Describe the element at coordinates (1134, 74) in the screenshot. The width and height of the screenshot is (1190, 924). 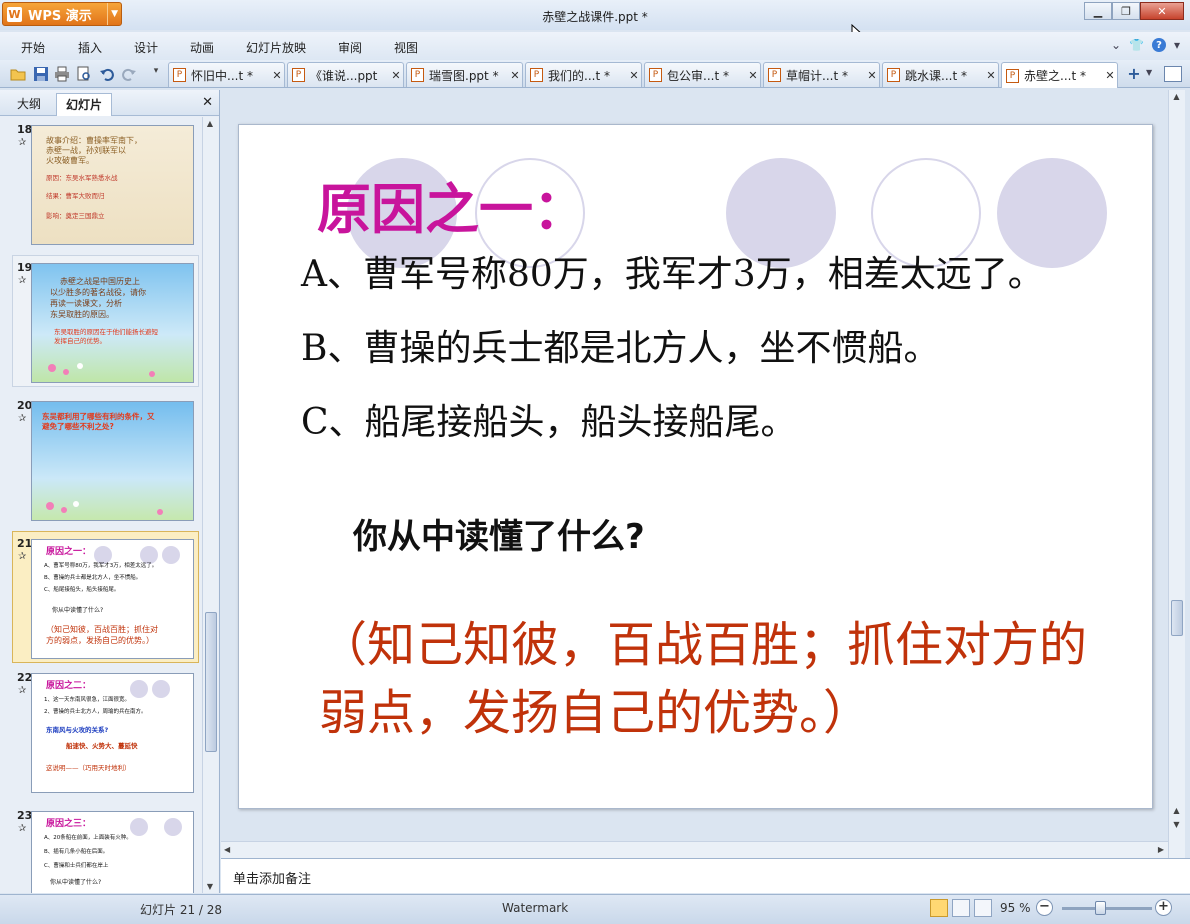
I see `new-tab-button: +` at that location.